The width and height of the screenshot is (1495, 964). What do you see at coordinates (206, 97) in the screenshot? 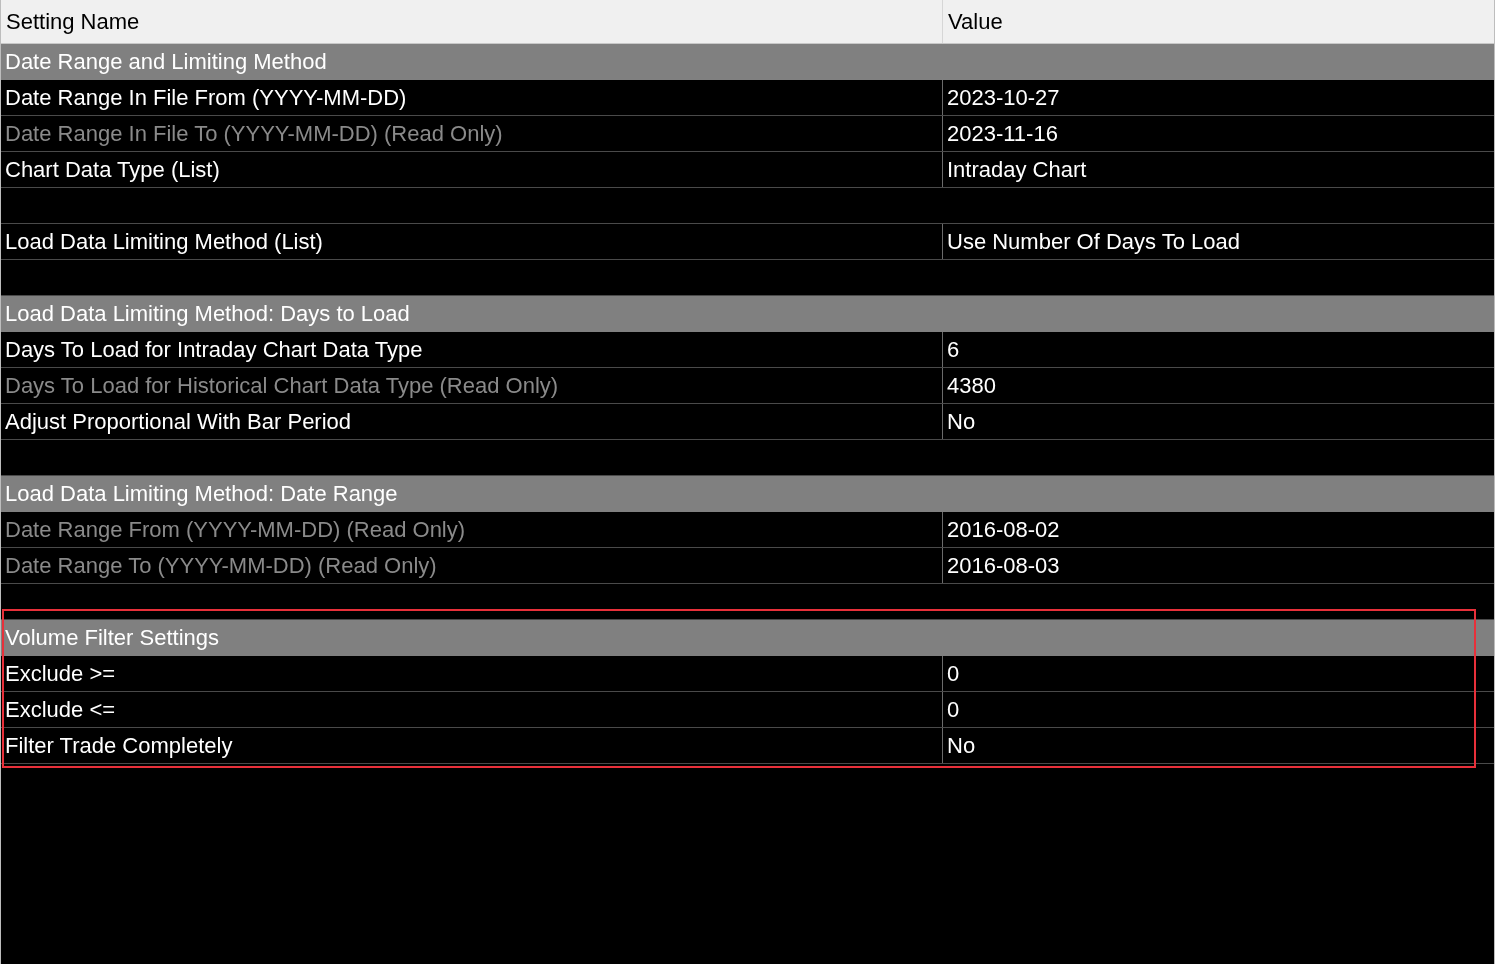
I see `setting-name: Date Range In File From (YYYY-MM-DD)` at bounding box center [206, 97].